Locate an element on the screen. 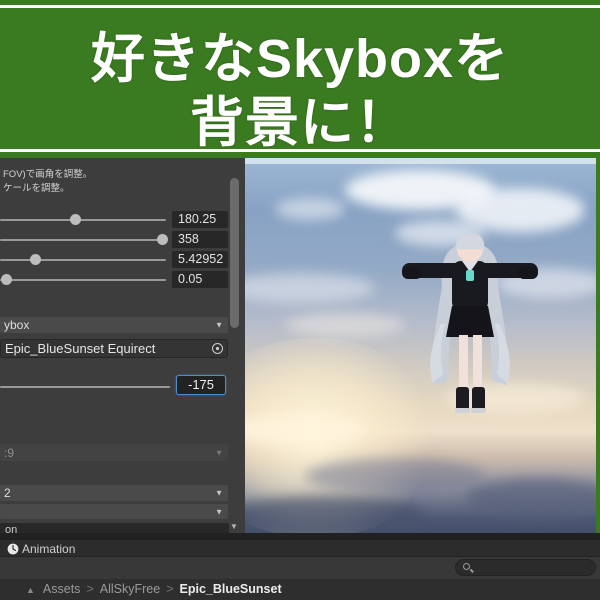  banner-top-rule is located at coordinates (300, 6).